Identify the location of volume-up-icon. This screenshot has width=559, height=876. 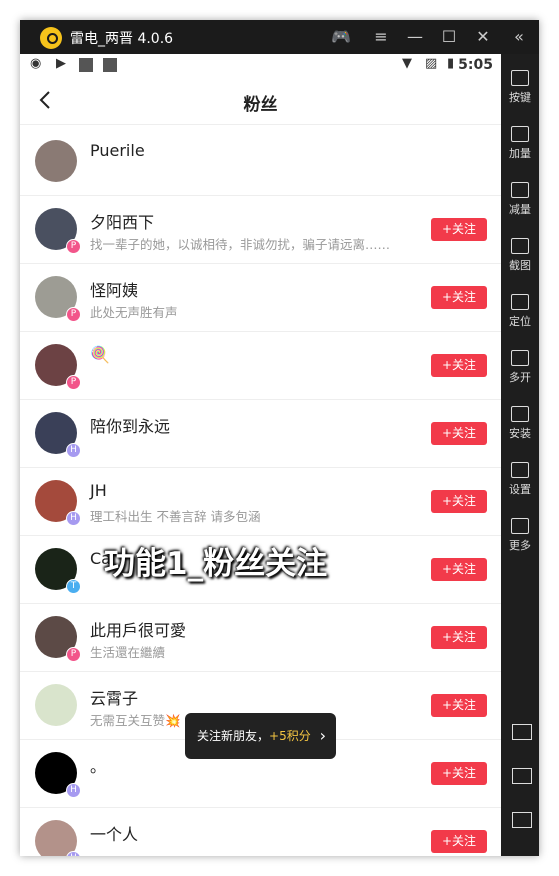
(520, 134).